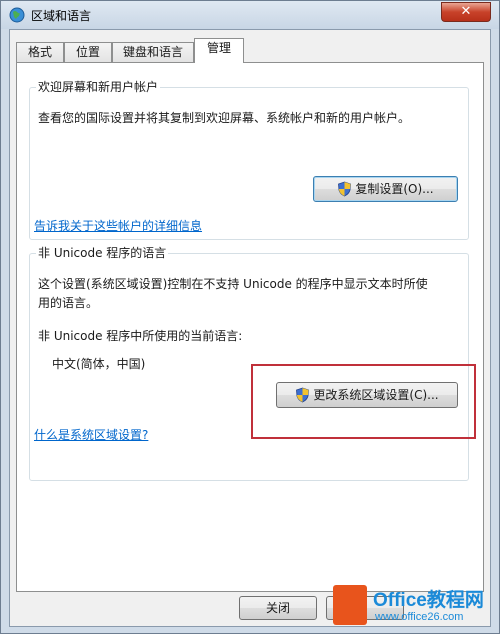 The image size is (500, 634). I want to click on current-language-value: 中文(简体，中国), so click(99, 364).